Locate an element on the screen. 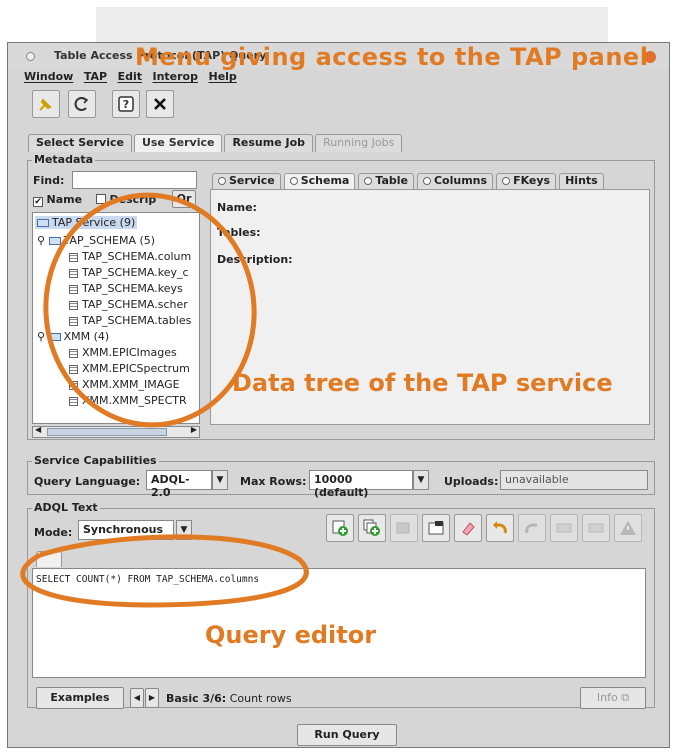 The width and height of the screenshot is (677, 753). tree-annotation: Data tree of the TAP service is located at coordinates (422, 383).